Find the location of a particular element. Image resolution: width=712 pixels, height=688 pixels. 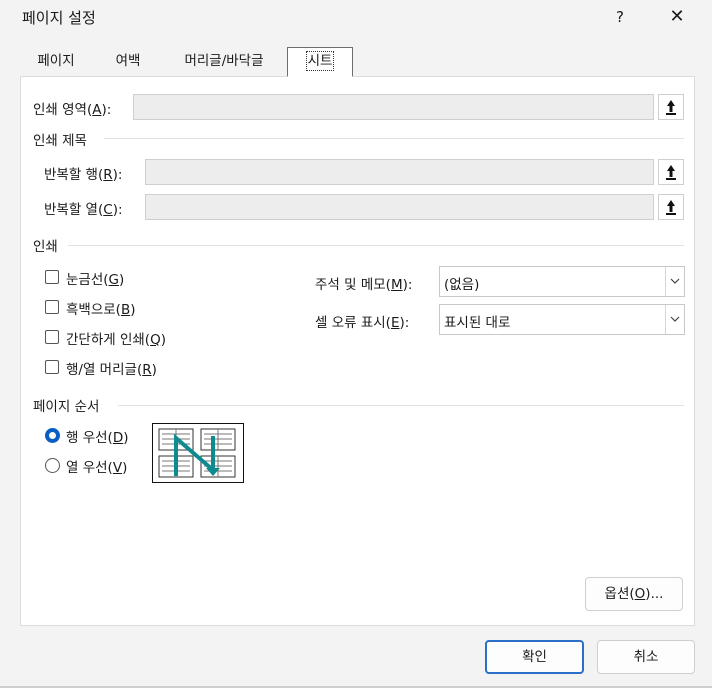

over-then-down-radio is located at coordinates (52, 465).